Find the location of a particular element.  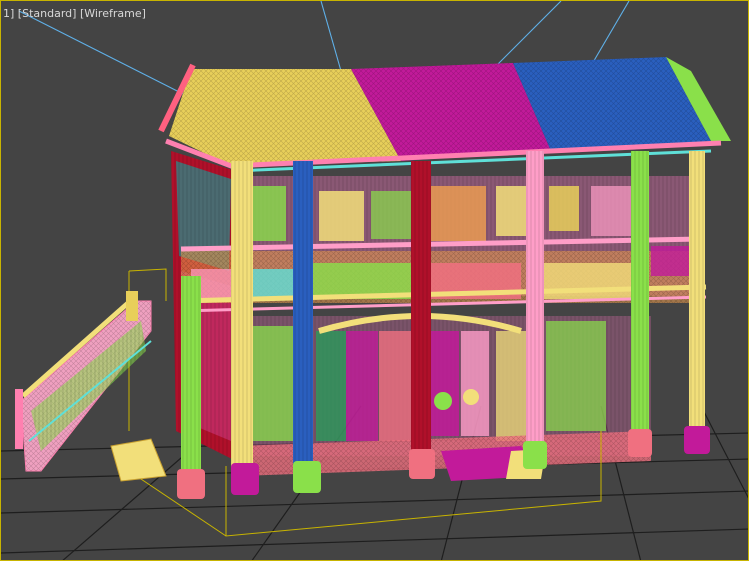

viewport-name-menu: 1] is located at coordinates (8, 13).